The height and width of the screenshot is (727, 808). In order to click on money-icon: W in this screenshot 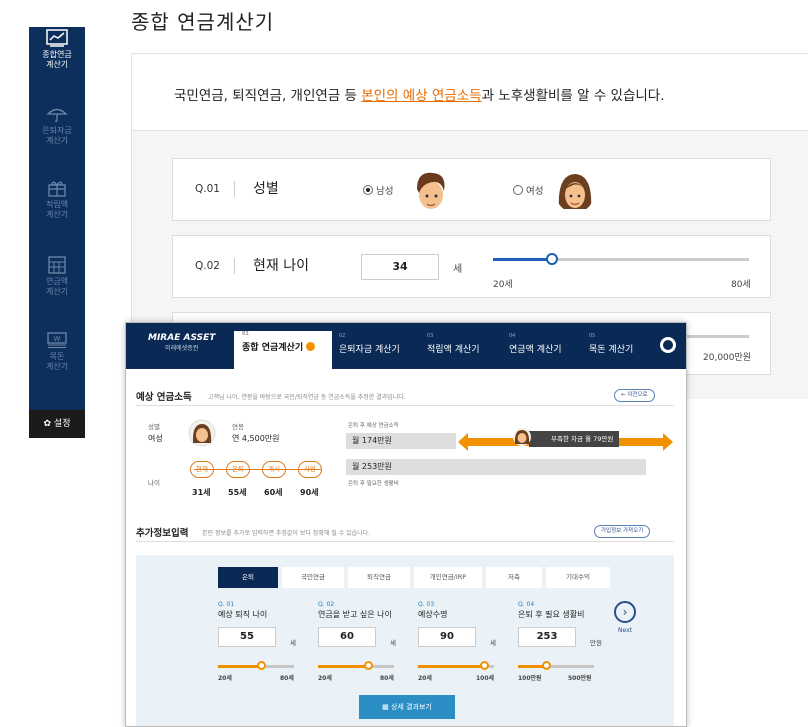, I will do `click(57, 340)`.